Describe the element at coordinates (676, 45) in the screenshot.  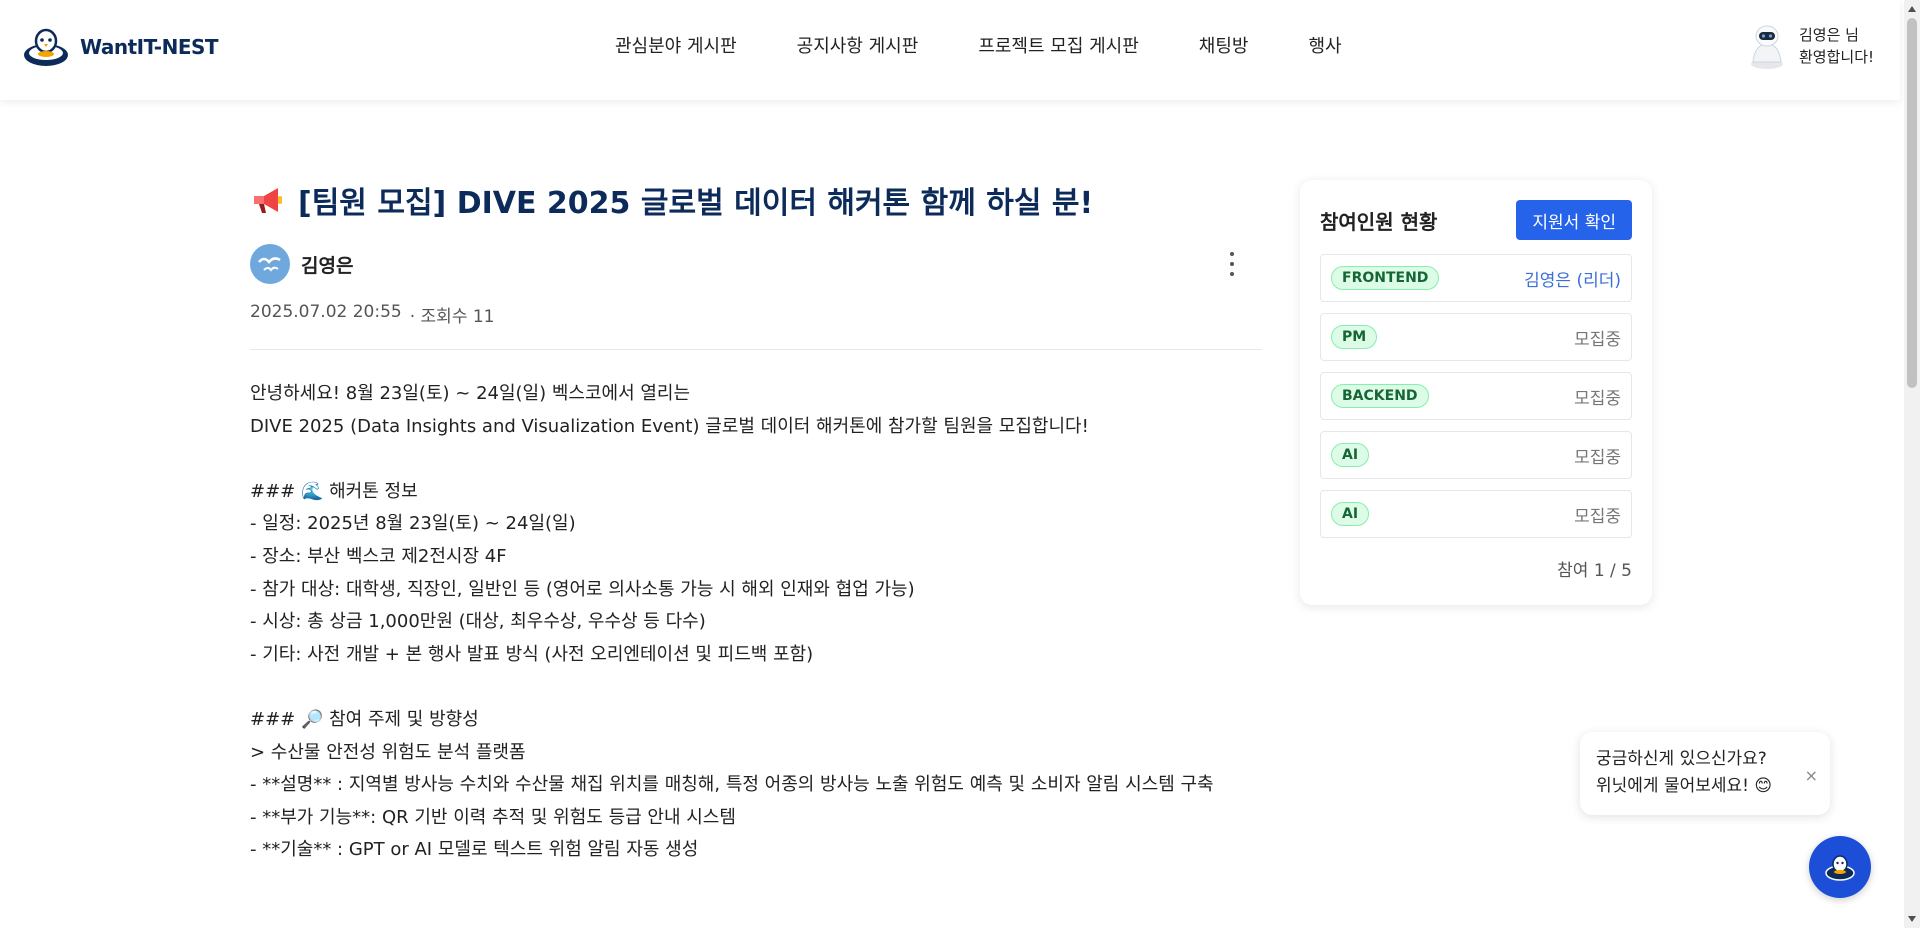
I see `nav-interest-board: 관심분야 게시판` at that location.